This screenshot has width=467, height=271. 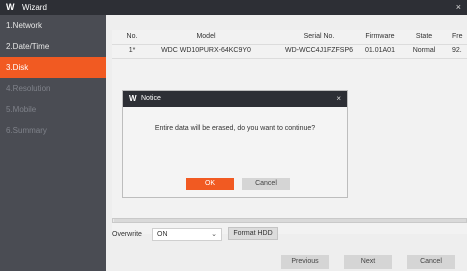 I want to click on horizontal-scrollbar, so click(x=289, y=220).